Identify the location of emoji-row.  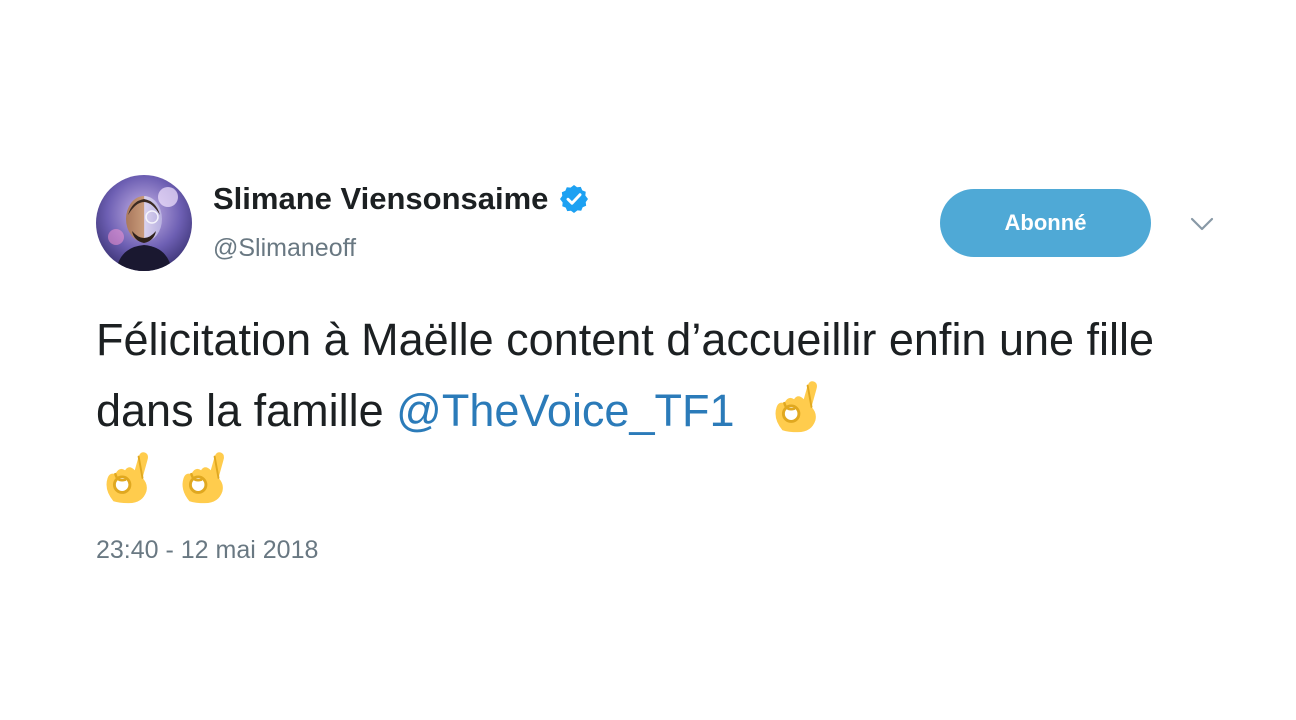
(165, 479).